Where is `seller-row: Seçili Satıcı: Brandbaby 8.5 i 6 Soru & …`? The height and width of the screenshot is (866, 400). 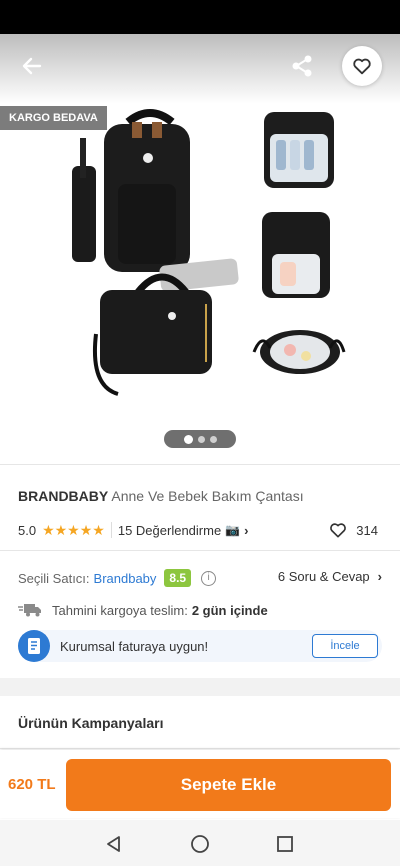 seller-row: Seçili Satıcı: Brandbaby 8.5 i 6 Soru & … is located at coordinates (200, 578).